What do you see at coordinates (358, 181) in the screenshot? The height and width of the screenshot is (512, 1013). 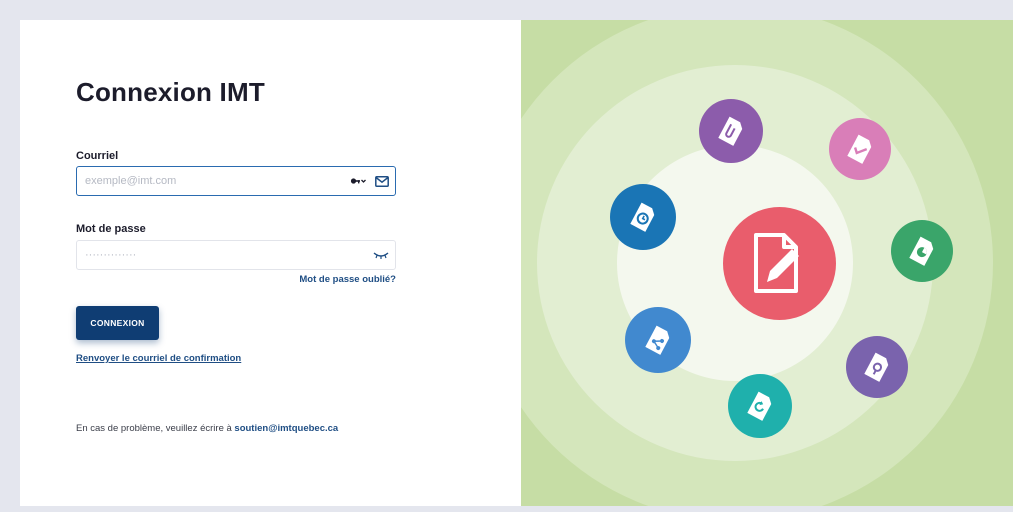 I see `key-autofill-icon` at bounding box center [358, 181].